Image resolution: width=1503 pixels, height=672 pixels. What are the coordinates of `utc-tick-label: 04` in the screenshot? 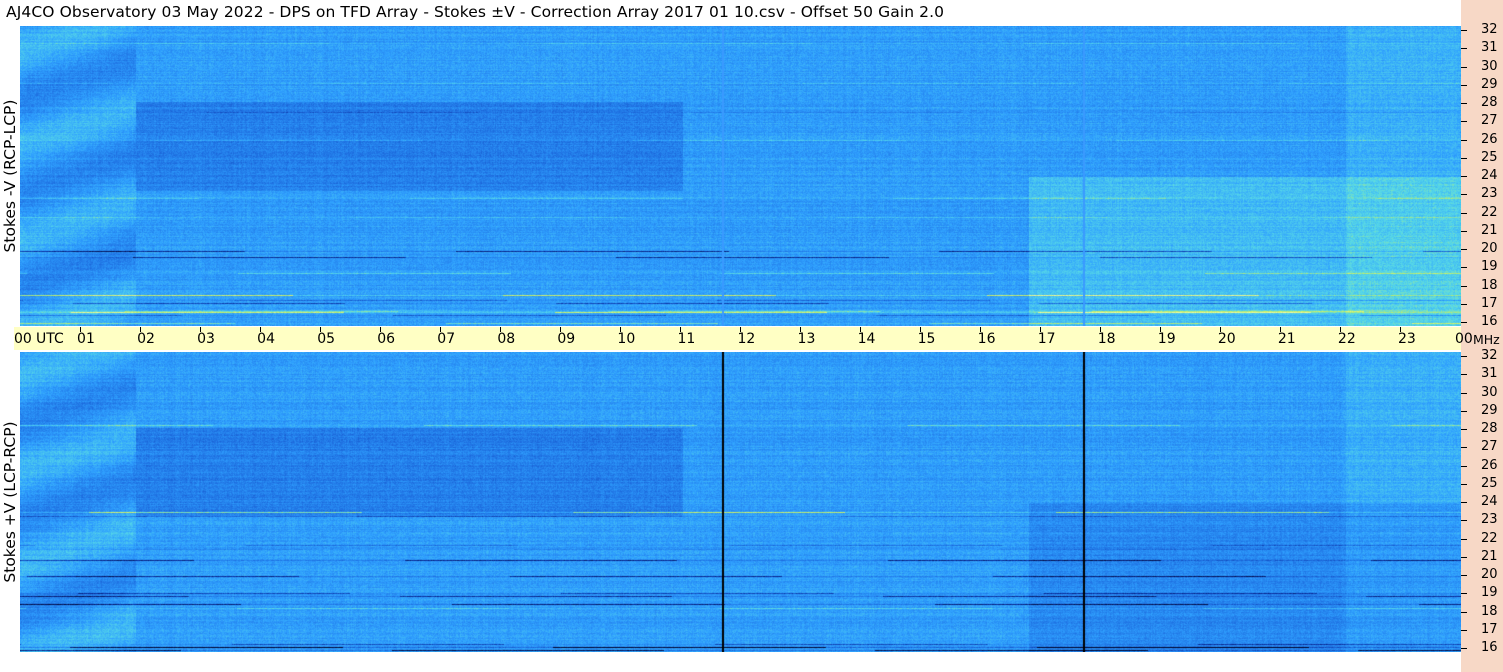 It's located at (266, 339).